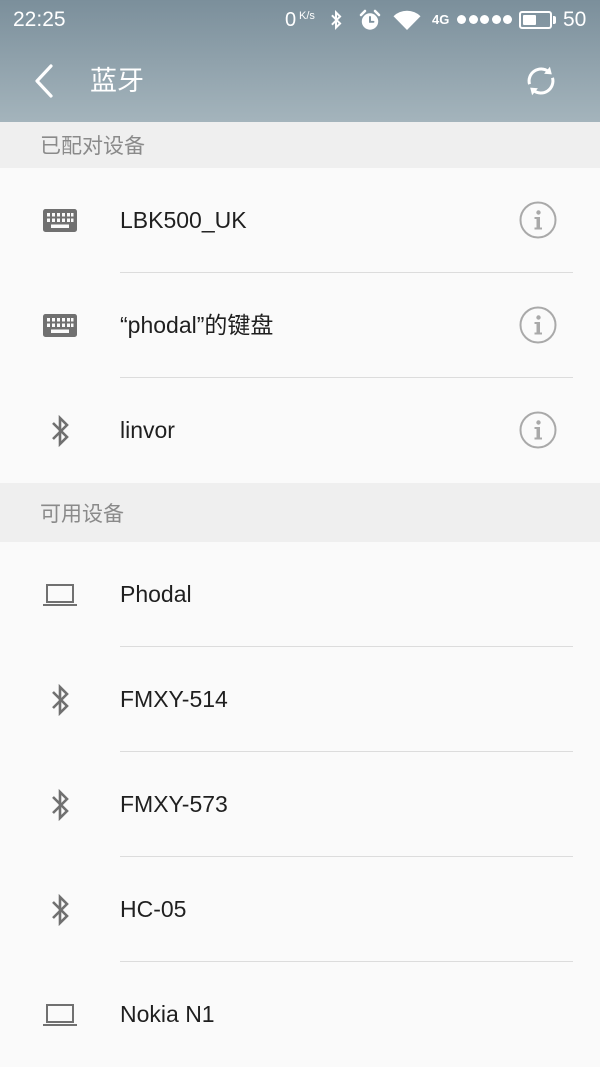 This screenshot has height=1067, width=600. What do you see at coordinates (174, 699) in the screenshot?
I see `device-name: FMXY-514` at bounding box center [174, 699].